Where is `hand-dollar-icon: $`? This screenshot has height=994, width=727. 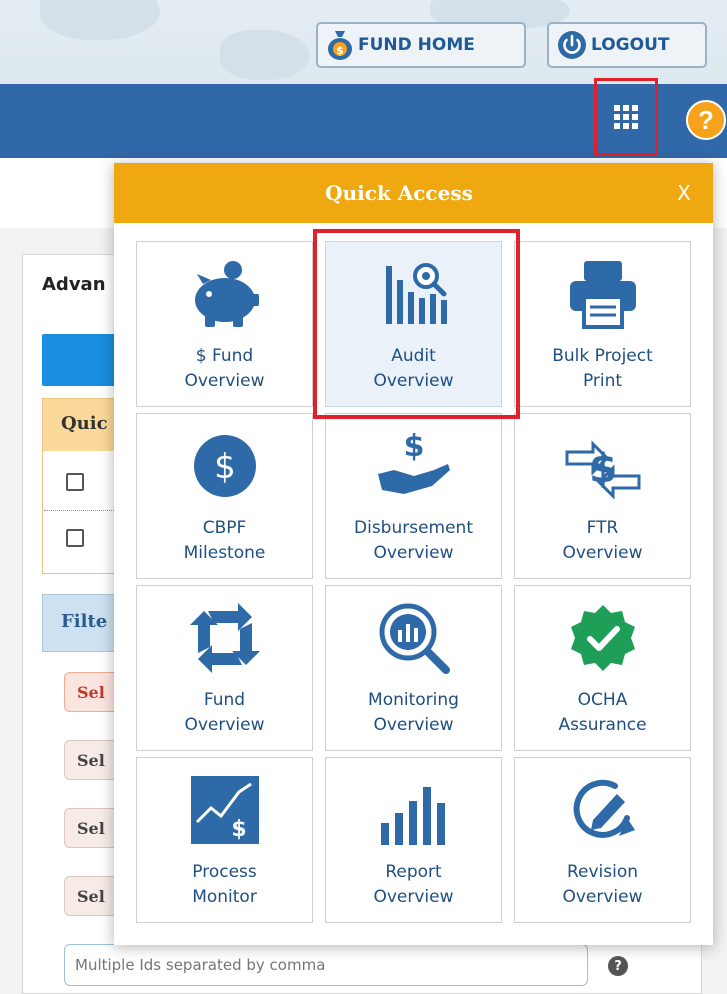
hand-dollar-icon: $ is located at coordinates (413, 466).